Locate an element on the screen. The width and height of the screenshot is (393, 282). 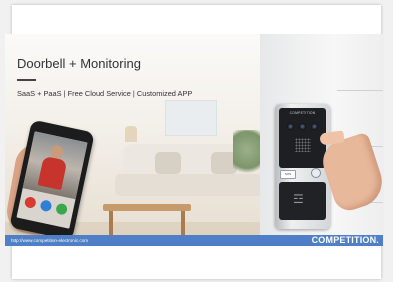
rfid-reader: ☲ is located at coordinates (302, 201).